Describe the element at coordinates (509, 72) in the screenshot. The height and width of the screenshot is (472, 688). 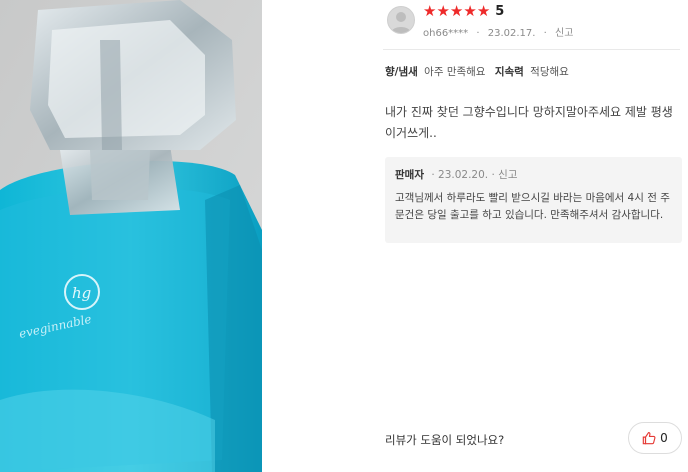
I see `attribute-name: 지속력` at that location.